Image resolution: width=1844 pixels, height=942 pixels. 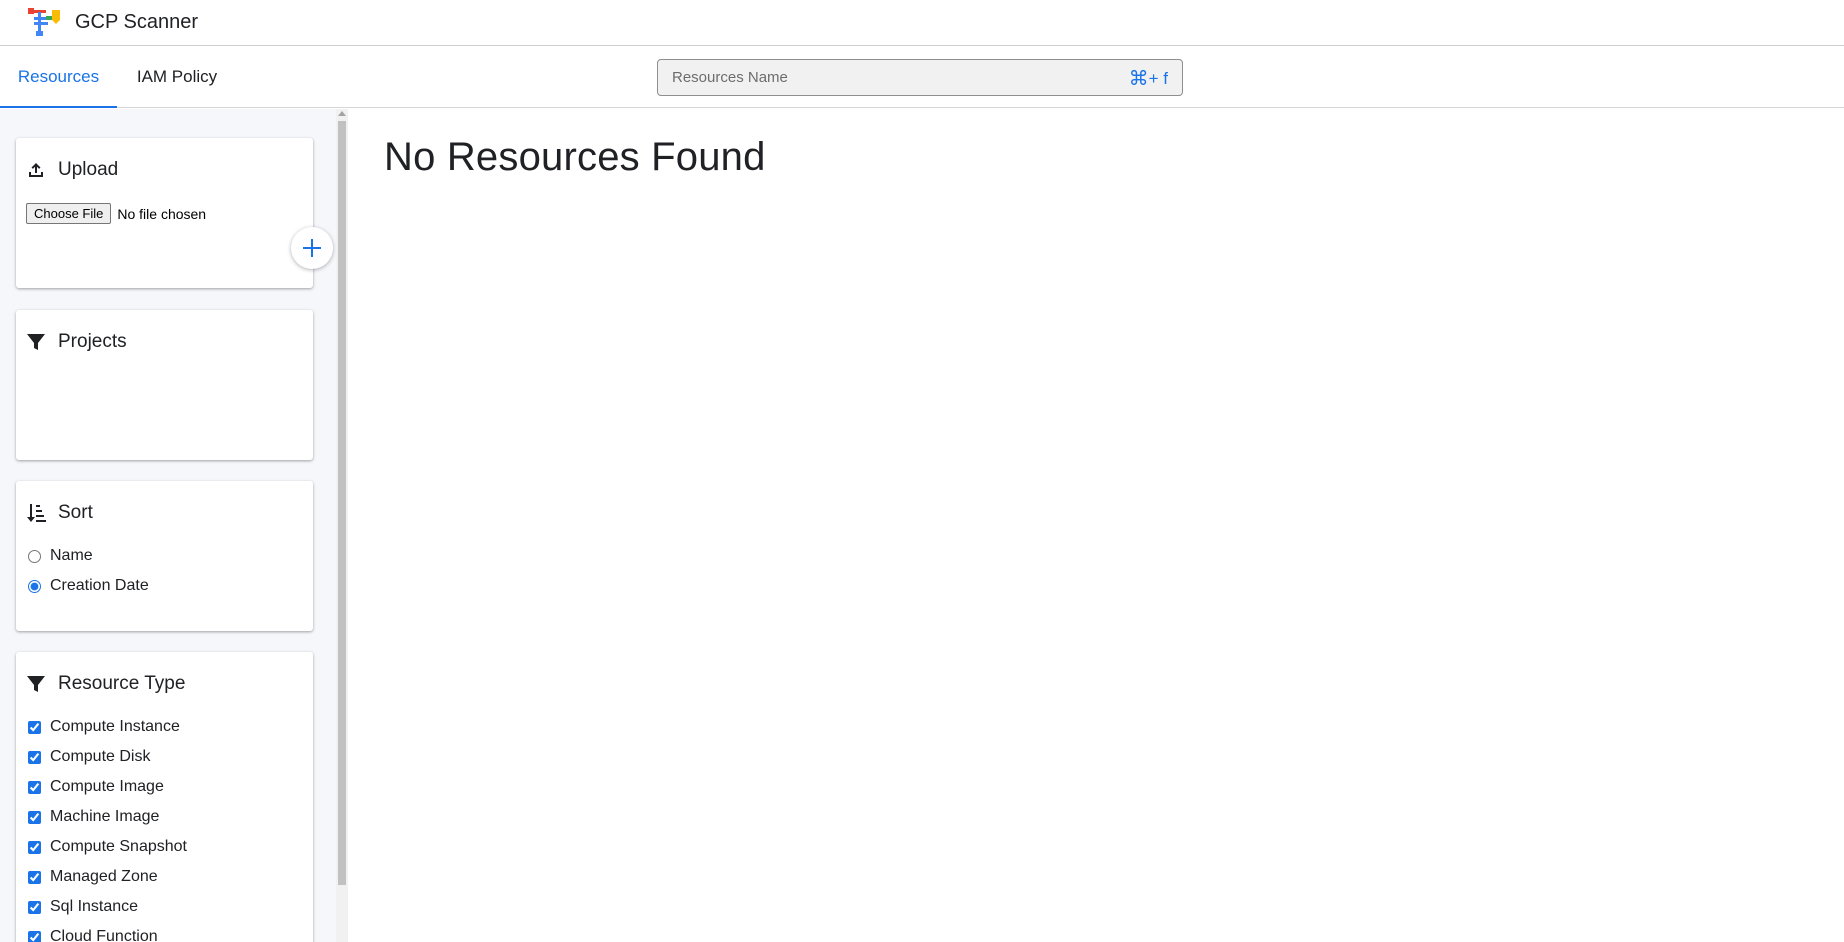 What do you see at coordinates (575, 157) in the screenshot?
I see `empty-state-message: No Resources Found` at bounding box center [575, 157].